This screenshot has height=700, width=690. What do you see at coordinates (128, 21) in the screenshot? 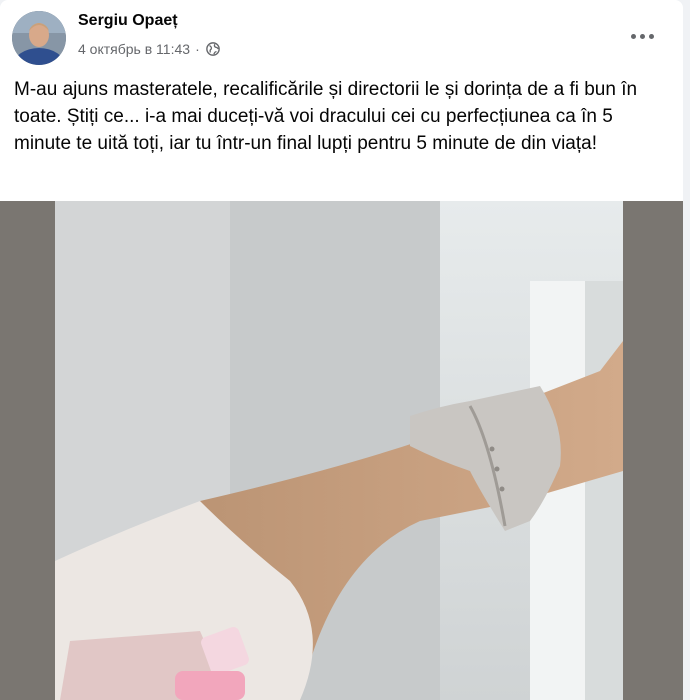
I see `author-name: Sergiu Opaeț` at bounding box center [128, 21].